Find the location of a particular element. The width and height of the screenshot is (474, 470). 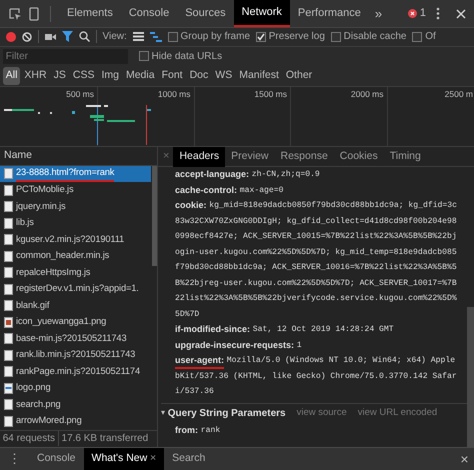

param-name: from: is located at coordinates (186, 430).